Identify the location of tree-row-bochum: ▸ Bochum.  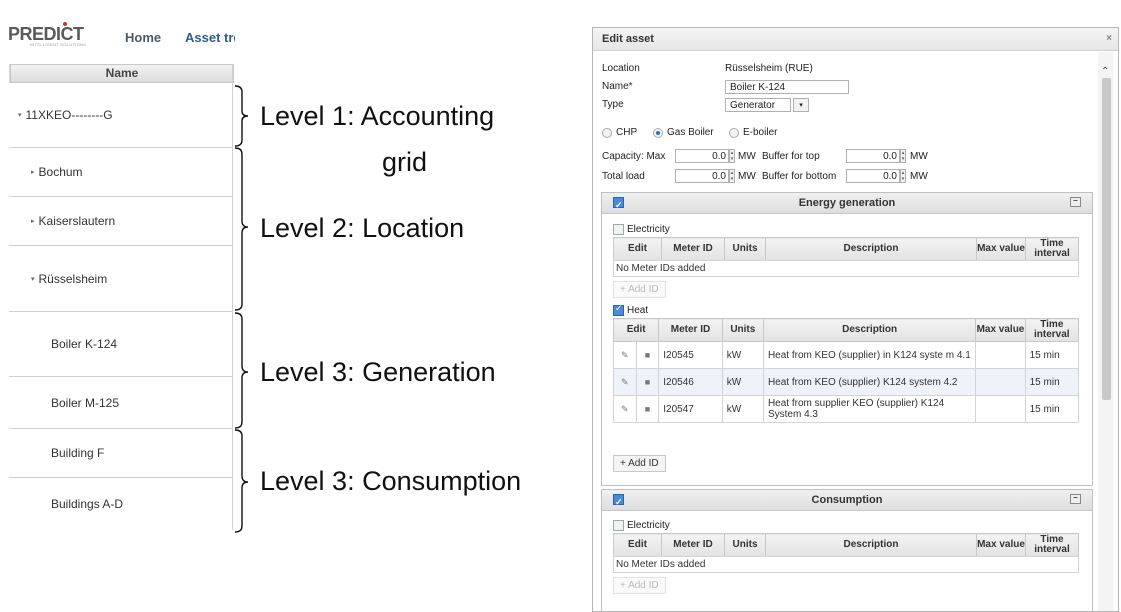
(121, 172).